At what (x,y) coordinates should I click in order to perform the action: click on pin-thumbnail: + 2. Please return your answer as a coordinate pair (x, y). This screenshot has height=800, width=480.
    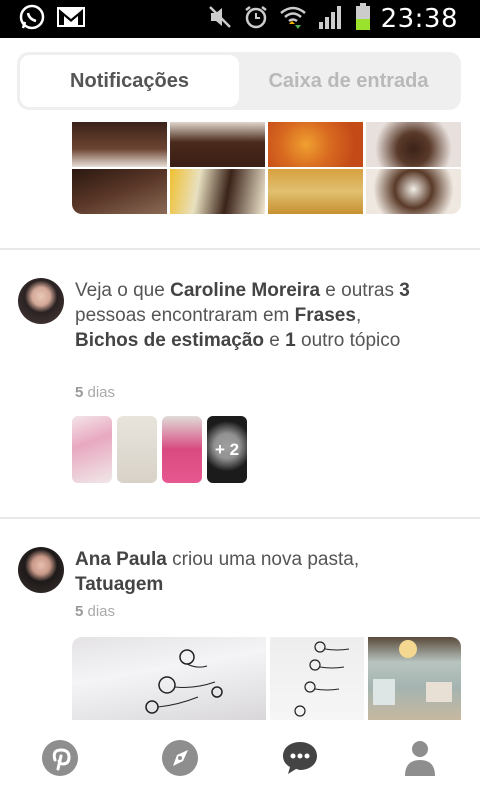
    Looking at the image, I should click on (227, 449).